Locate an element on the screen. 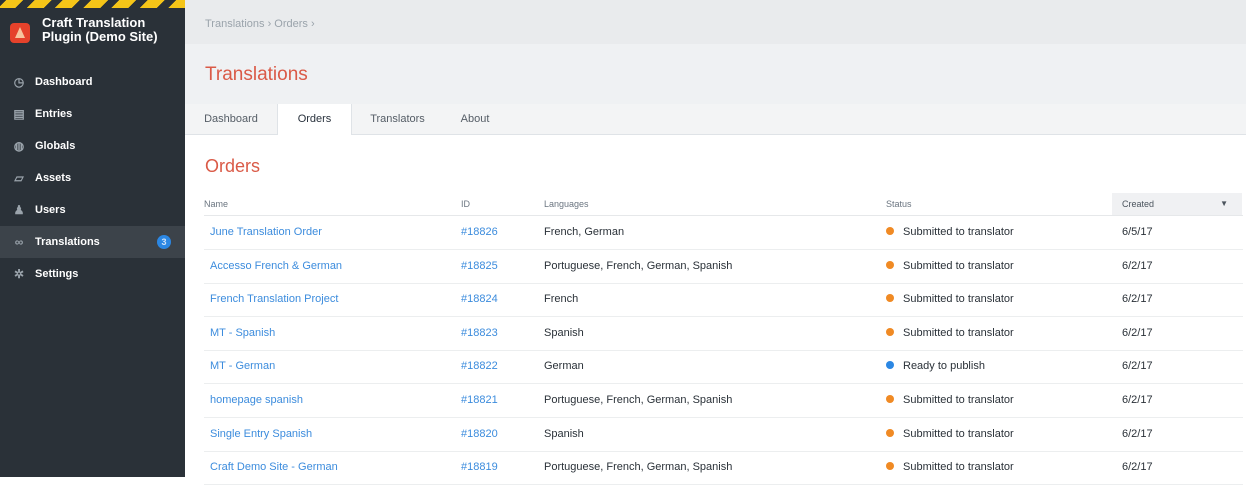  order-name-link: Craft Demo Site - German is located at coordinates (274, 467).